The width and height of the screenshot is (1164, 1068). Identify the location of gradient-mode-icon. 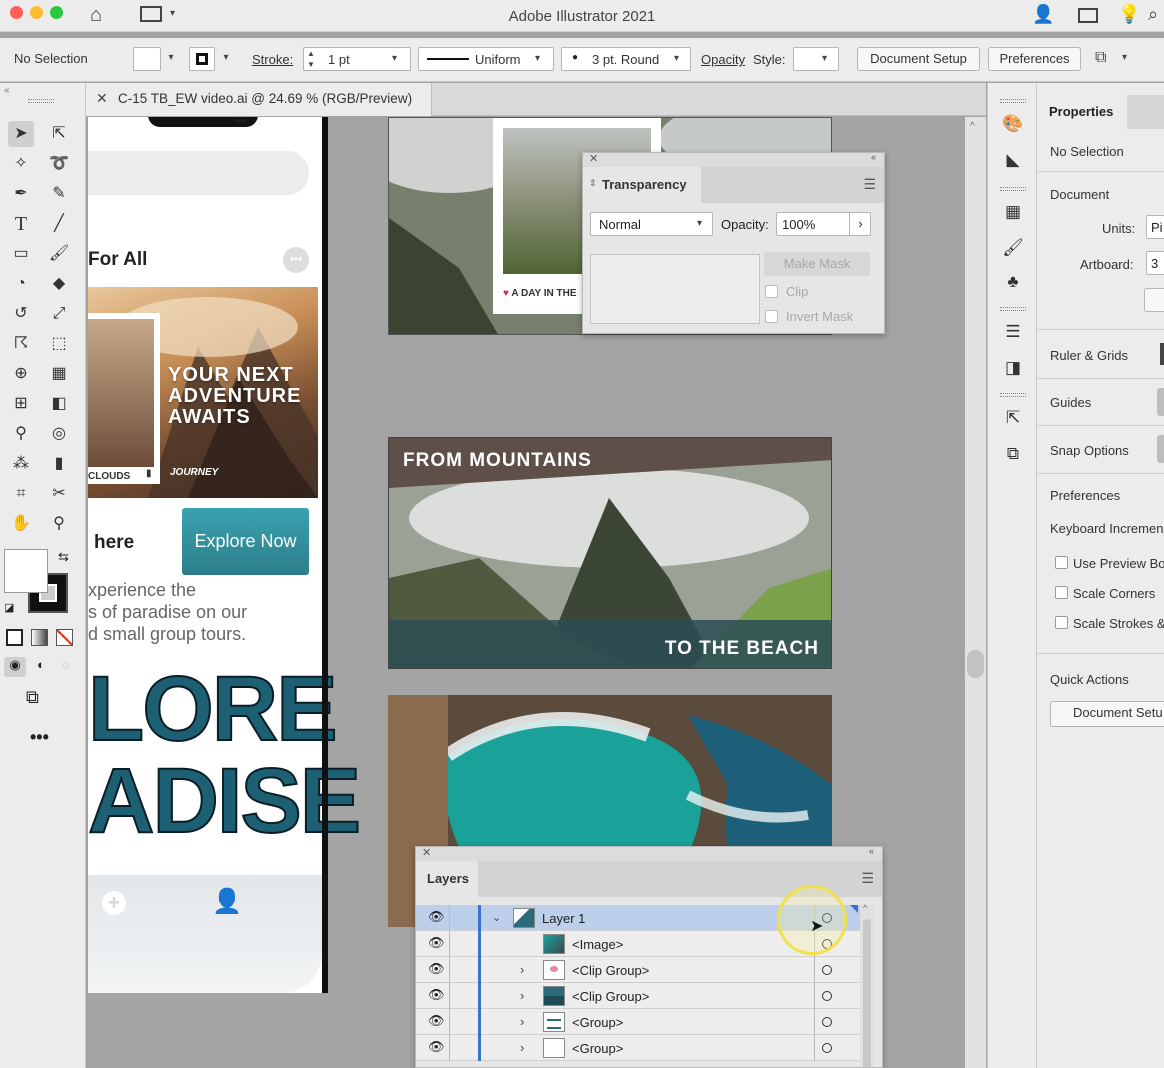
(39, 637).